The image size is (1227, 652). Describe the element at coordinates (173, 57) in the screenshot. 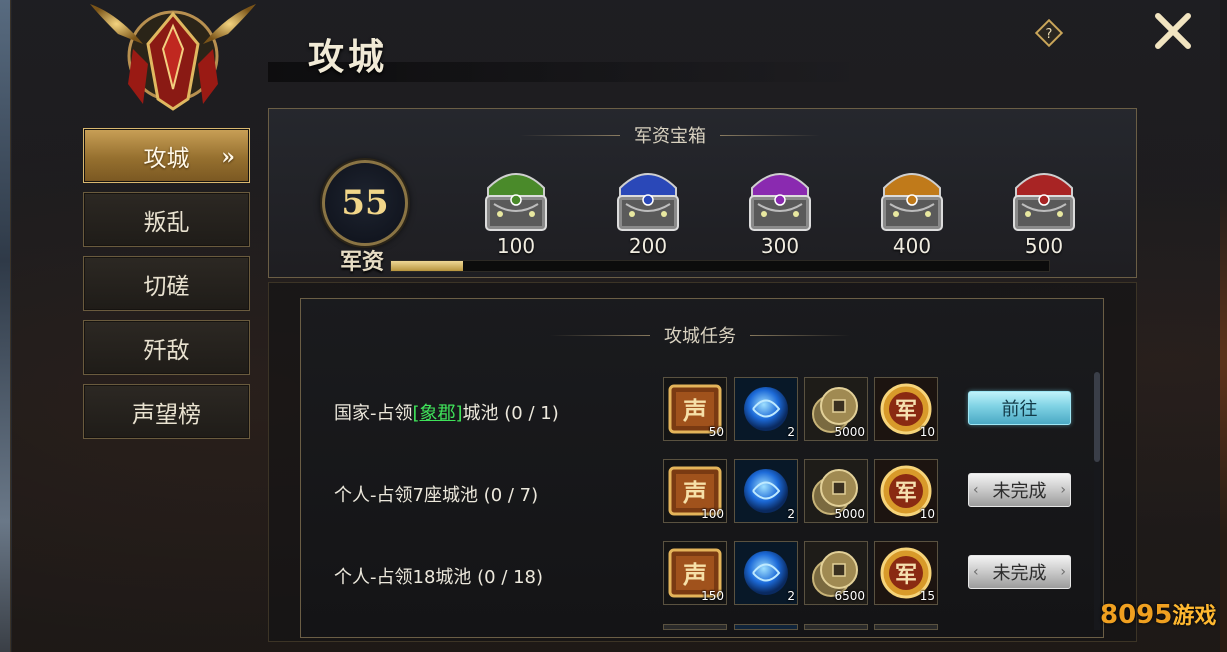

I see `siege-emblem-icon` at that location.